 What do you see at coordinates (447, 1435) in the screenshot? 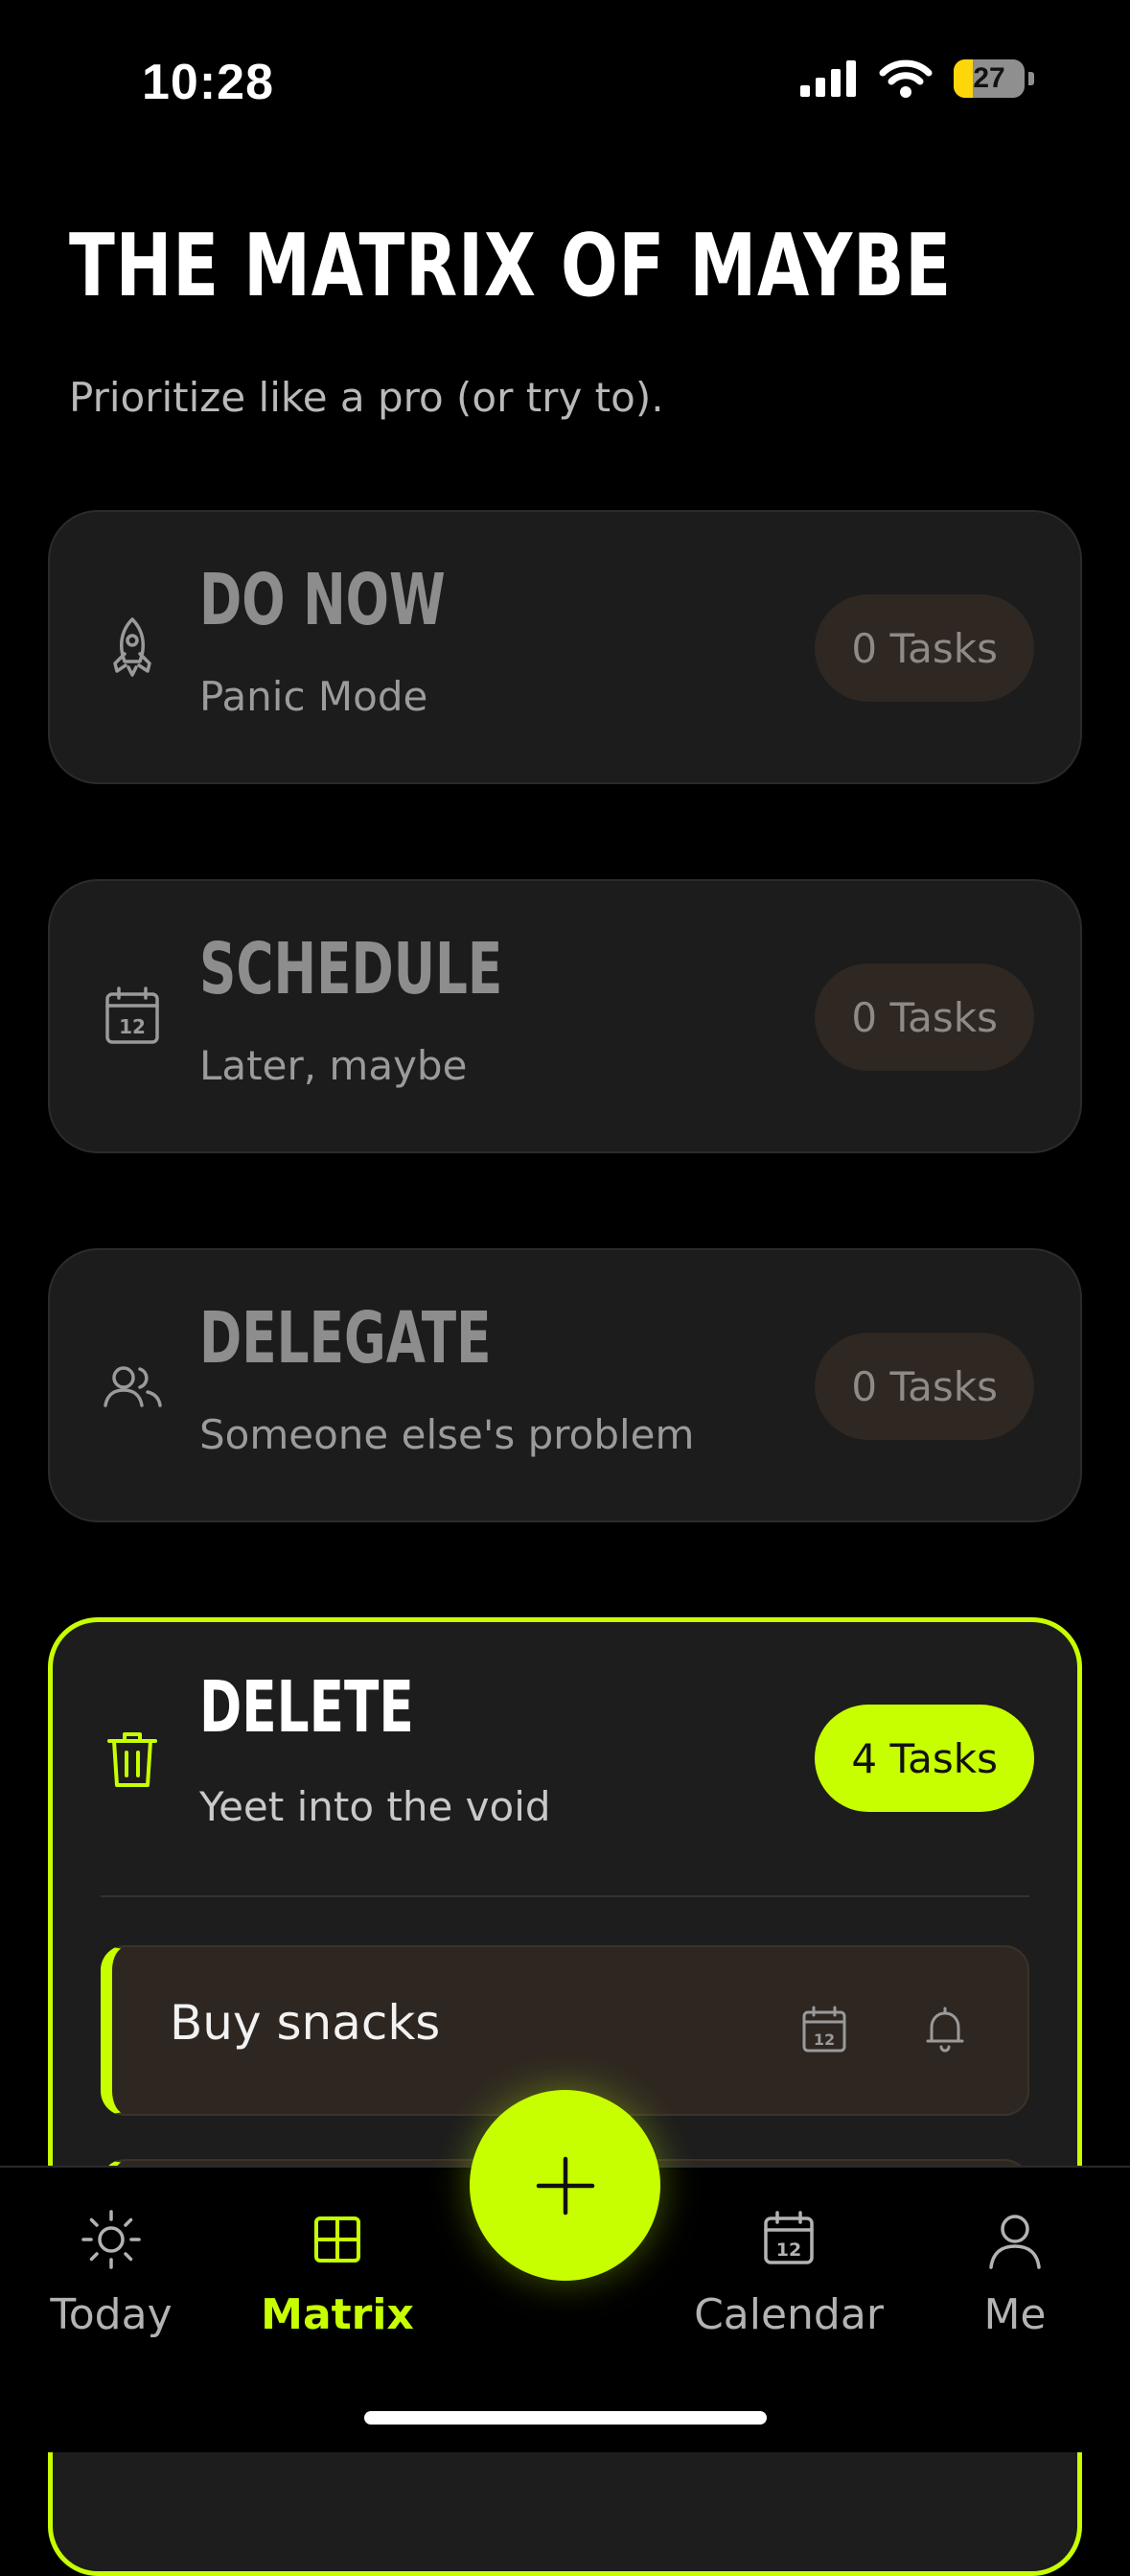
I see `quadrant-subtitle: Someone else's problem` at bounding box center [447, 1435].